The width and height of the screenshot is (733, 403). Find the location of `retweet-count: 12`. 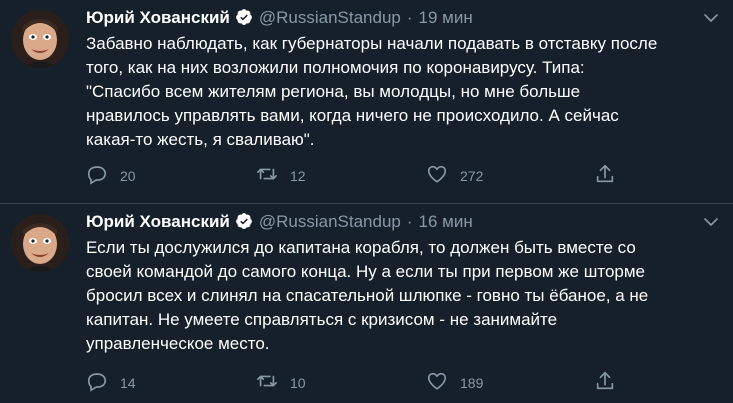

retweet-count: 12 is located at coordinates (298, 176).